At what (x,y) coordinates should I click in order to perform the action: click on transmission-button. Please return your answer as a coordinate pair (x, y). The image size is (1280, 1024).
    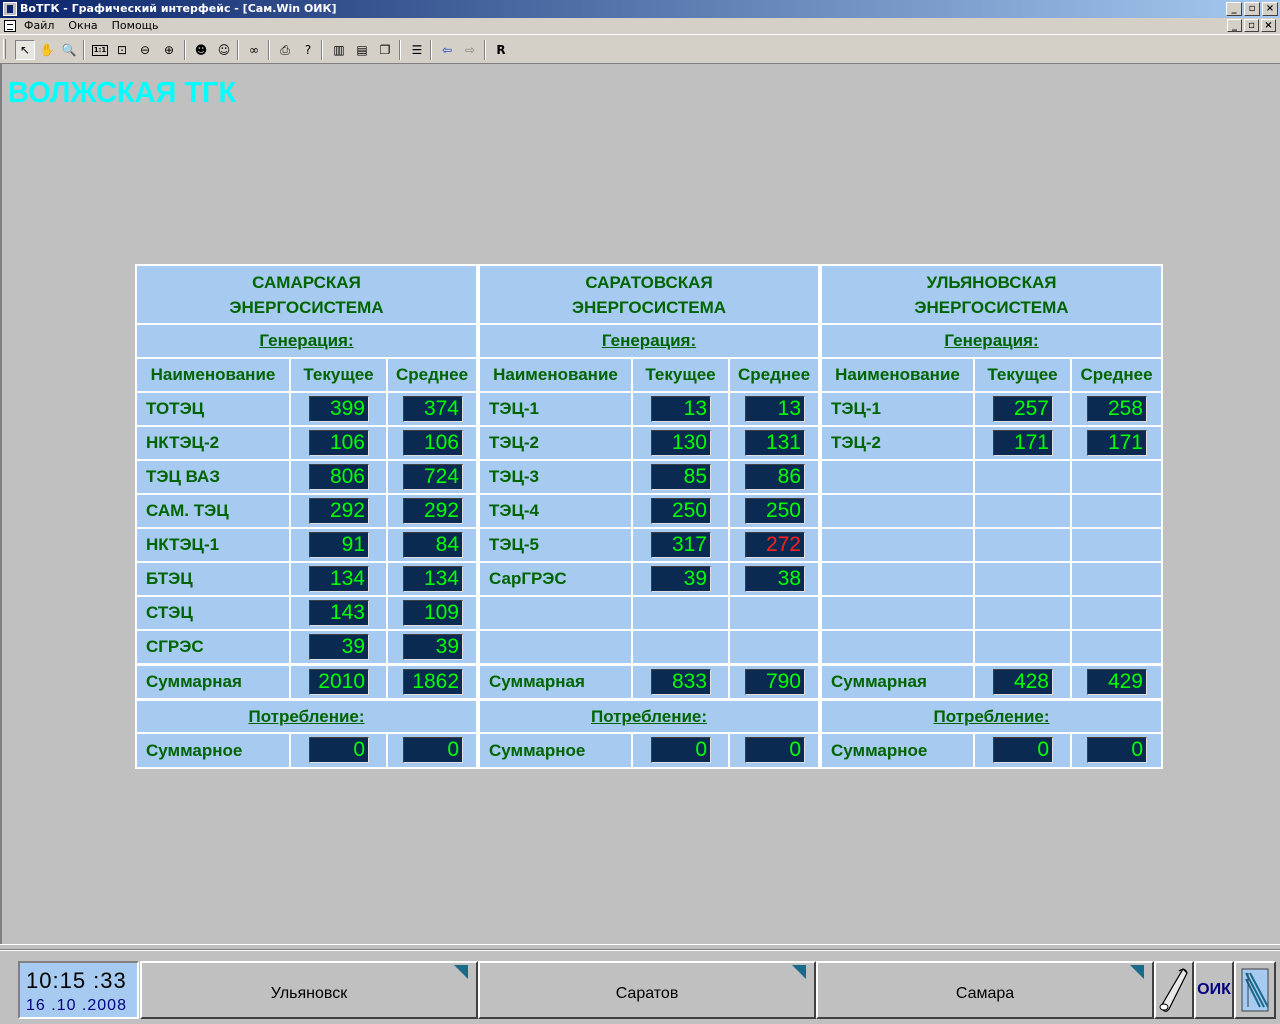
    Looking at the image, I should click on (1255, 990).